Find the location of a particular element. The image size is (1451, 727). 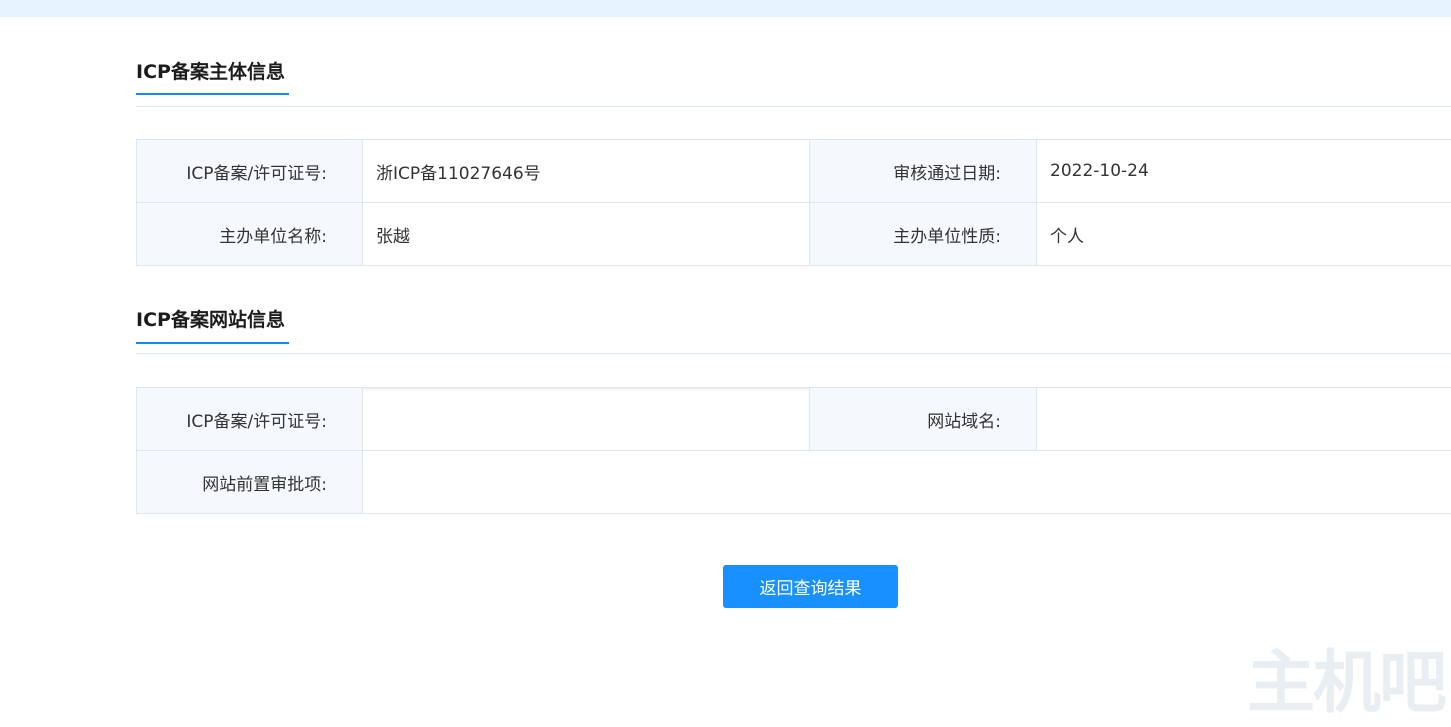

table-row: ICP备案/许可证号: 网站域名: is located at coordinates (793, 419).